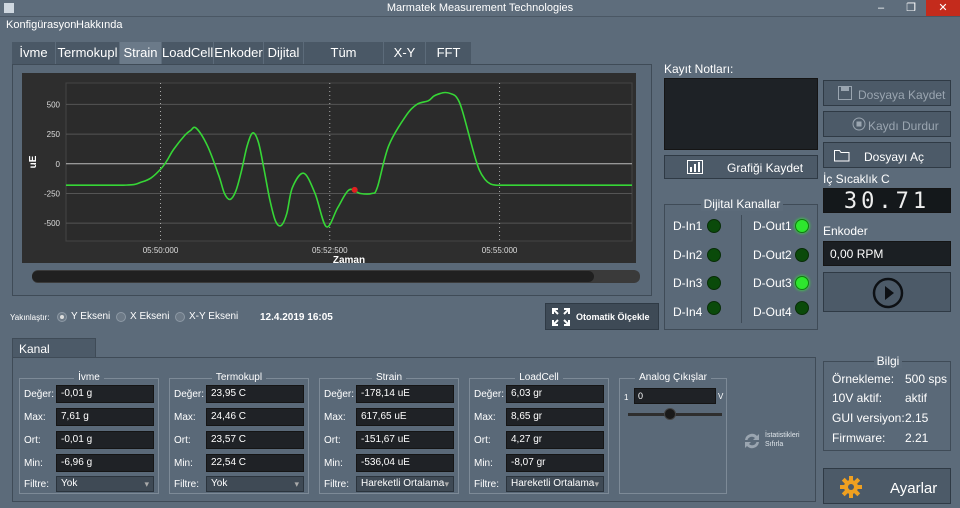 The width and height of the screenshot is (960, 508). What do you see at coordinates (89, 377) in the screenshot?
I see `channel-group-title: İvme` at bounding box center [89, 377].